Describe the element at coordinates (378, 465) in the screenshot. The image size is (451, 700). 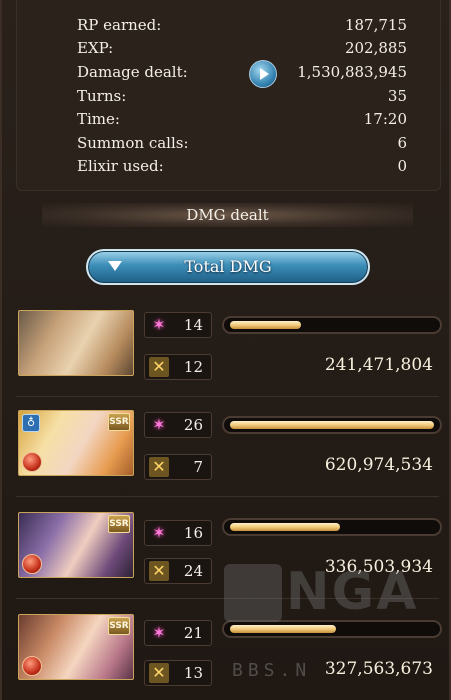
I see `damage-value: 620,974,534` at that location.